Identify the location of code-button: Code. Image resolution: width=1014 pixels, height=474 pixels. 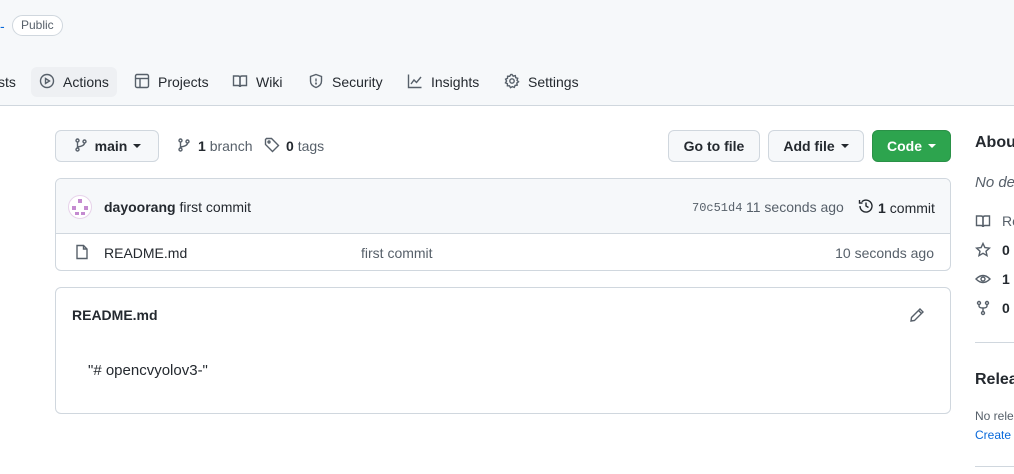
(911, 146).